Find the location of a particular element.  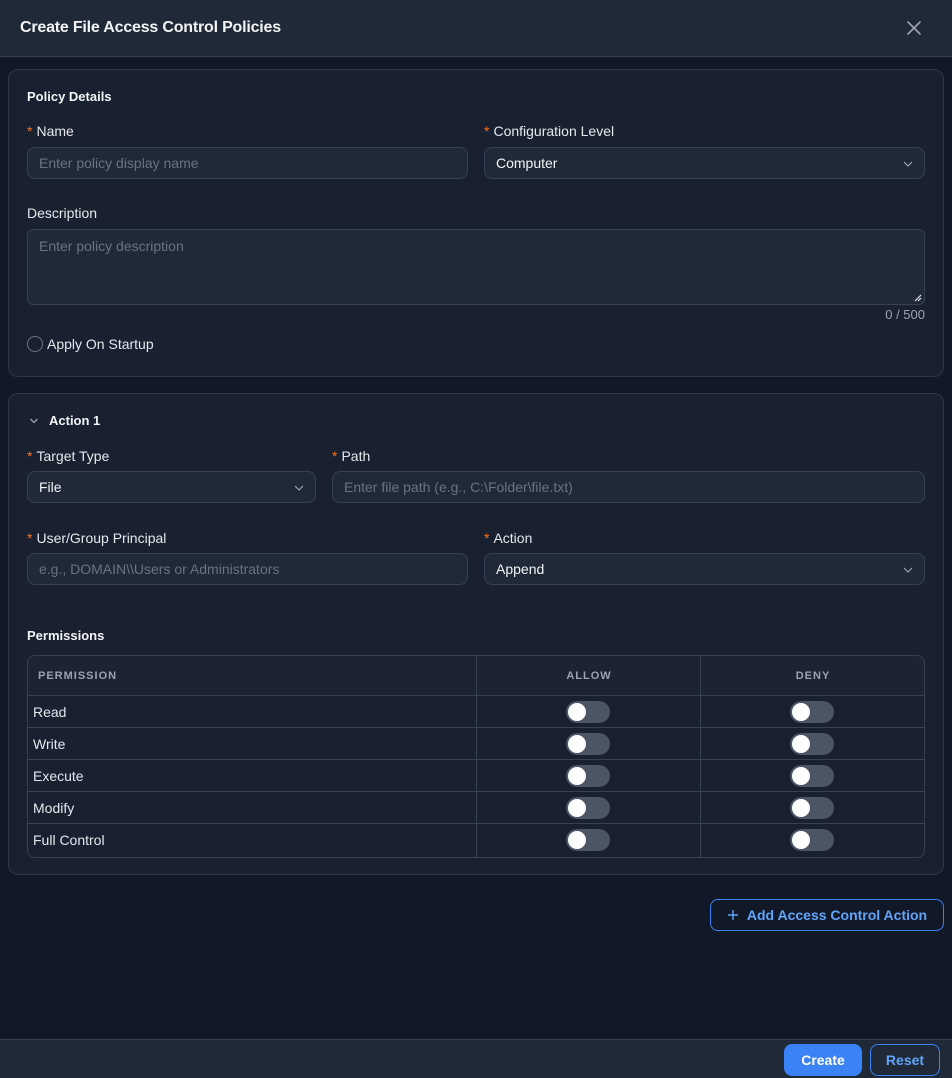

principal-input: e.g., DOMAIN\\Users or Administrators is located at coordinates (247, 569).